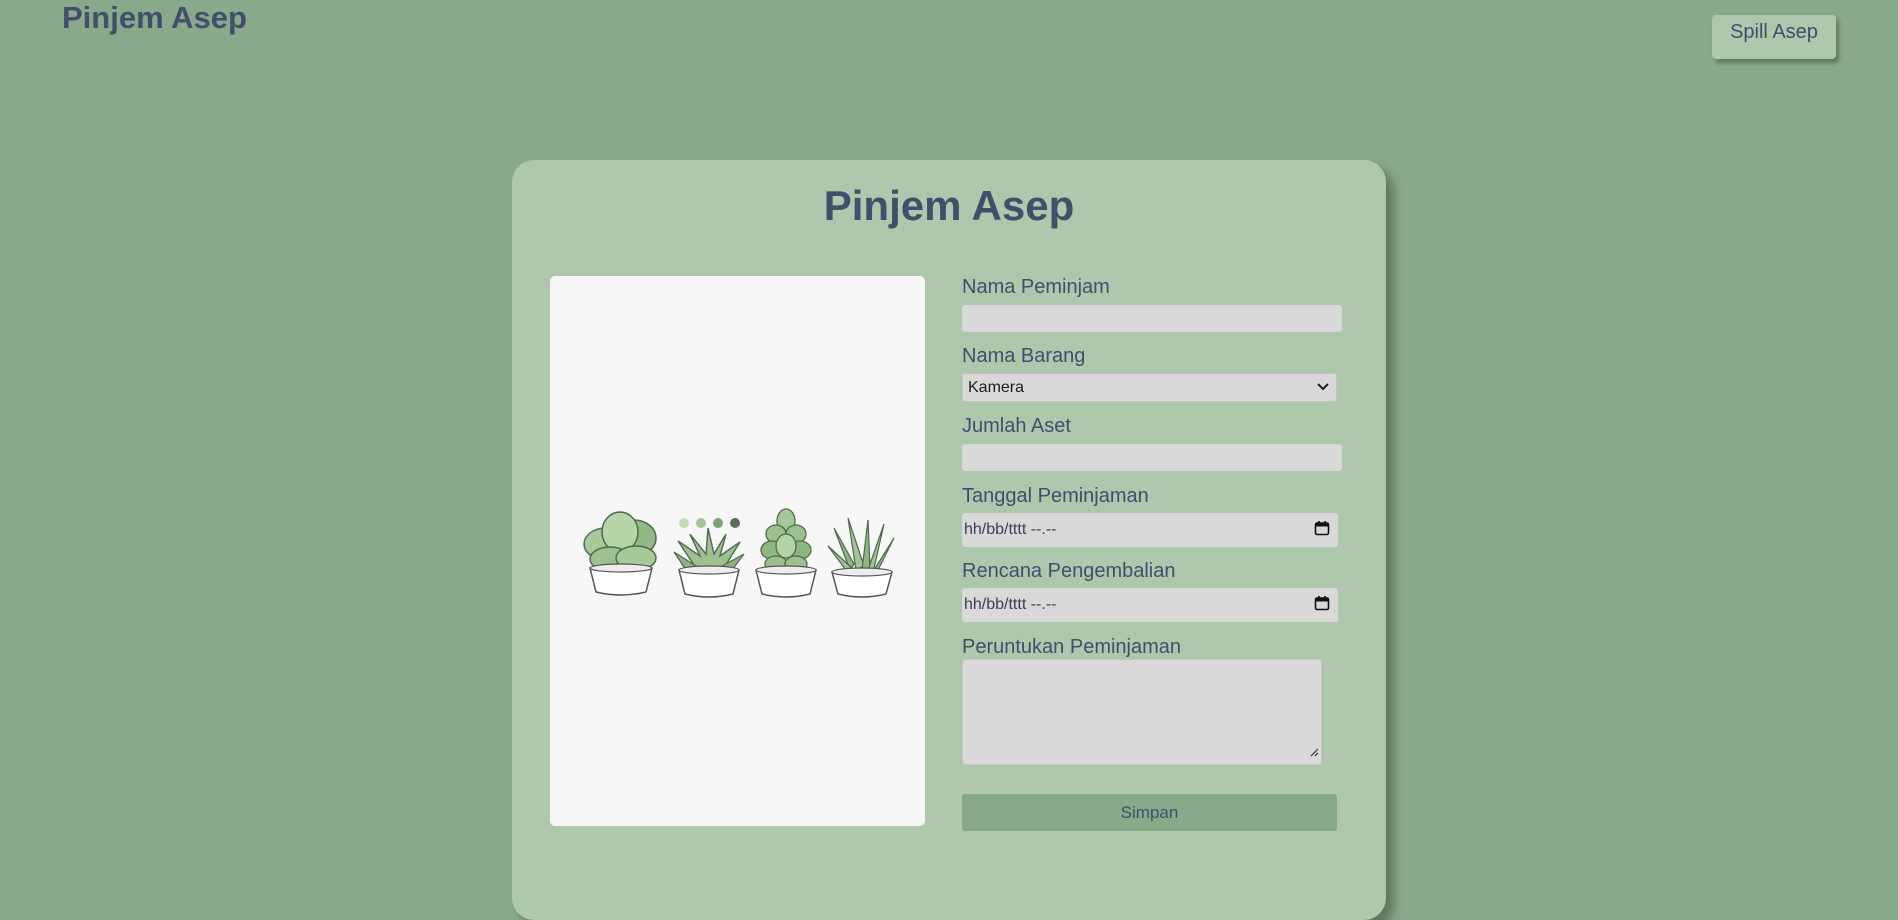 This screenshot has width=1898, height=920. What do you see at coordinates (1152, 457) in the screenshot?
I see `jumlah-aset-input` at bounding box center [1152, 457].